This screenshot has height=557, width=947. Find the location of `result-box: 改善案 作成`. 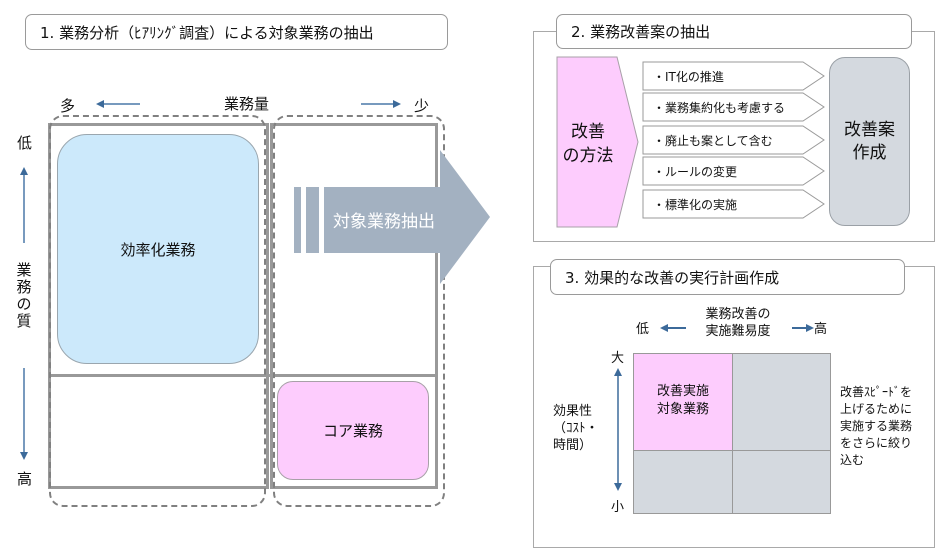

result-box: 改善案 作成 is located at coordinates (869, 141).